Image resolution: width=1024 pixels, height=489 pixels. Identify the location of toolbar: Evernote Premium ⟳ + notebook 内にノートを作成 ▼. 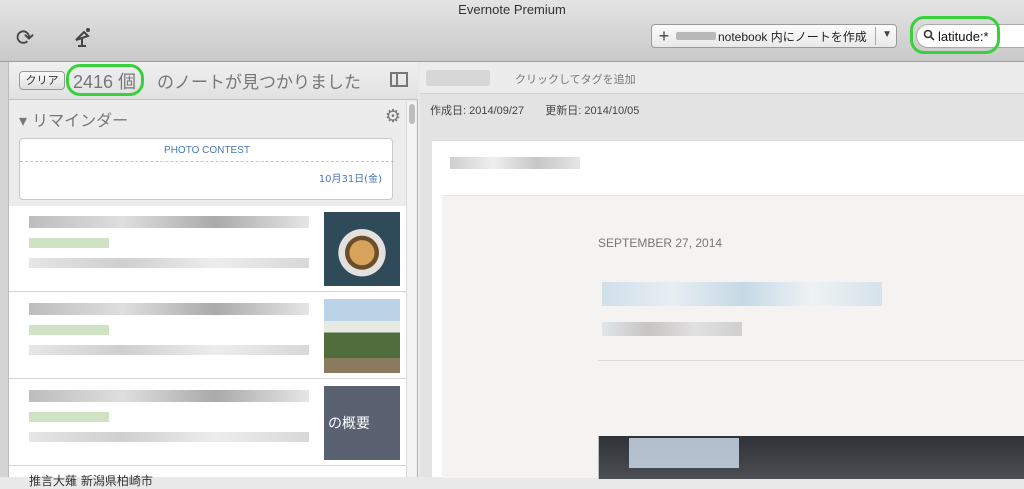
(512, 31).